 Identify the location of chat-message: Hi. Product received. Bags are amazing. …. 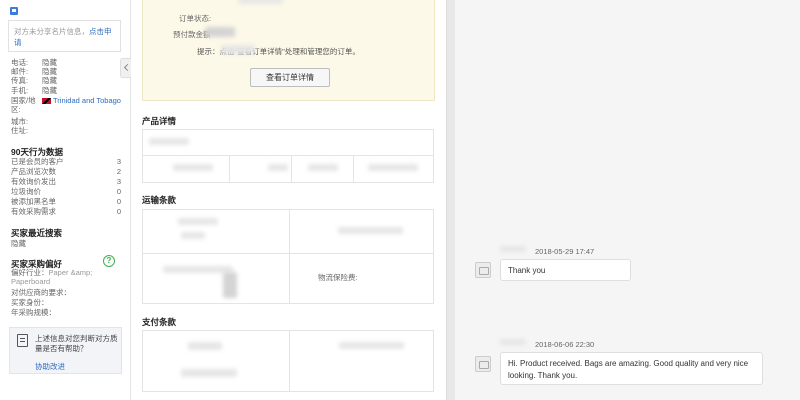
(631, 368).